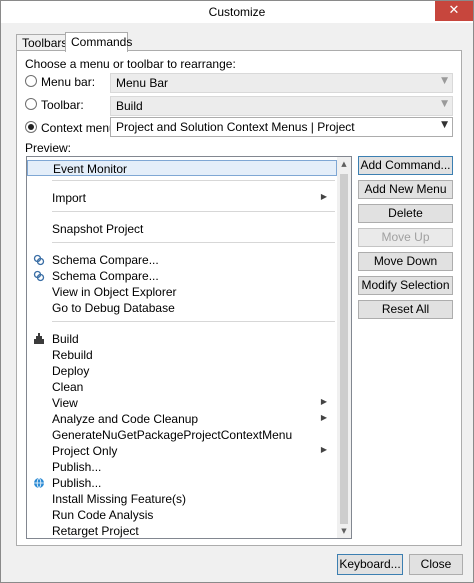 This screenshot has height=583, width=474. Describe the element at coordinates (182, 339) in the screenshot. I see `list-item: Build` at that location.